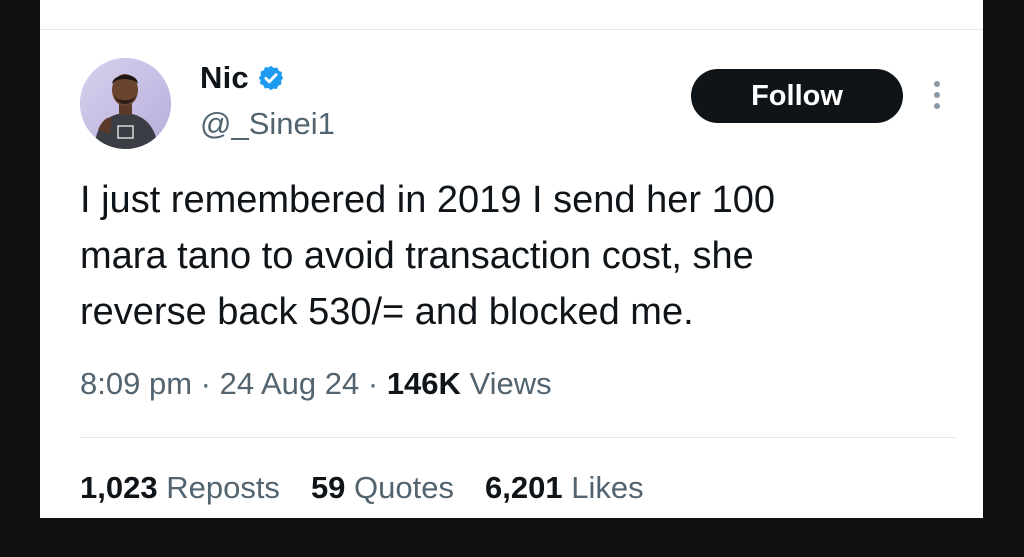  I want to click on views-count: 146K, so click(423, 383).